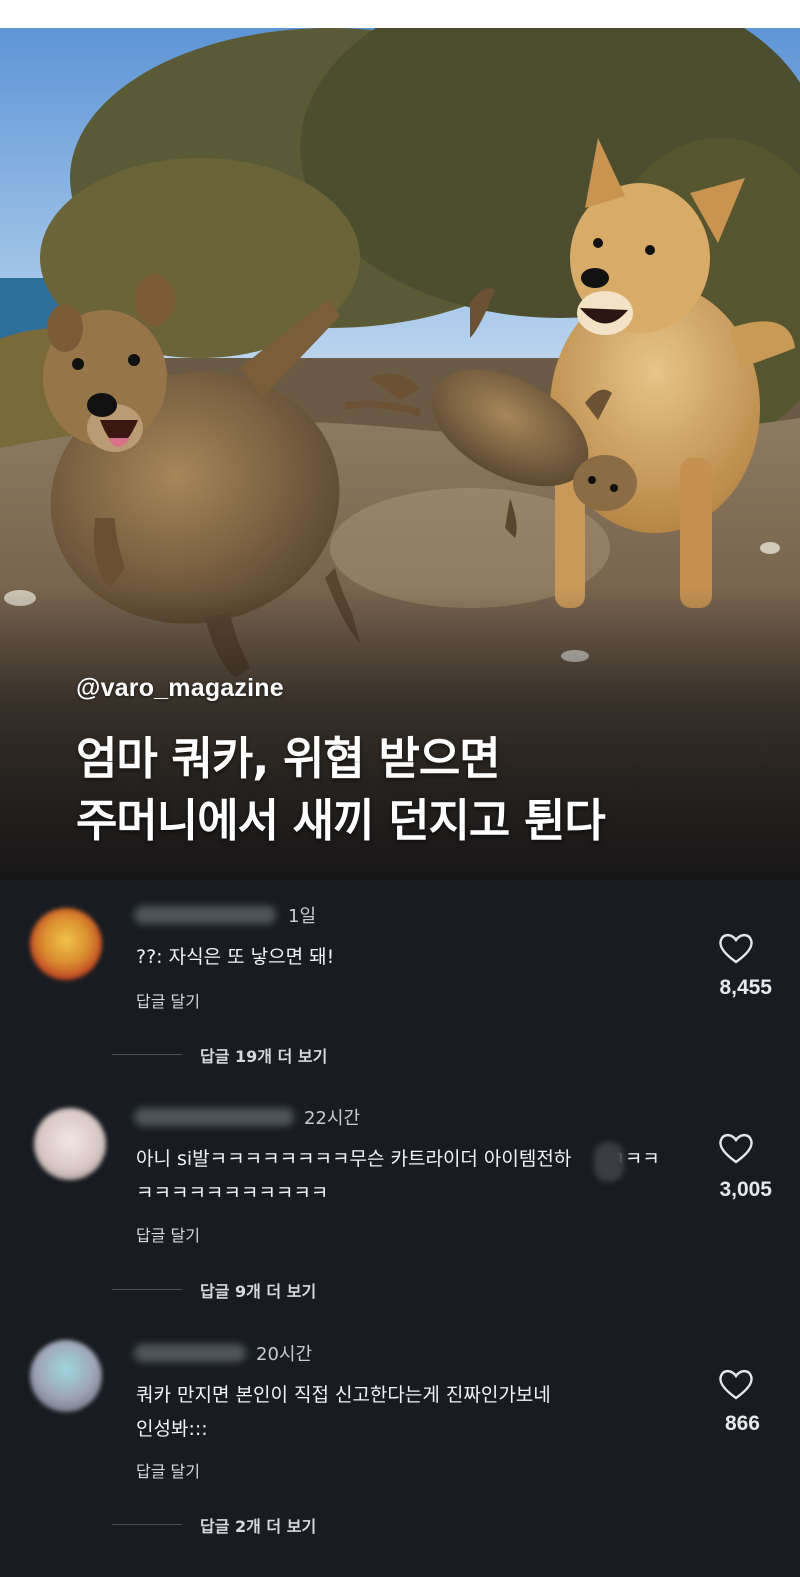  I want to click on view-more-replies: 답글 9개 더 보기, so click(258, 1290).